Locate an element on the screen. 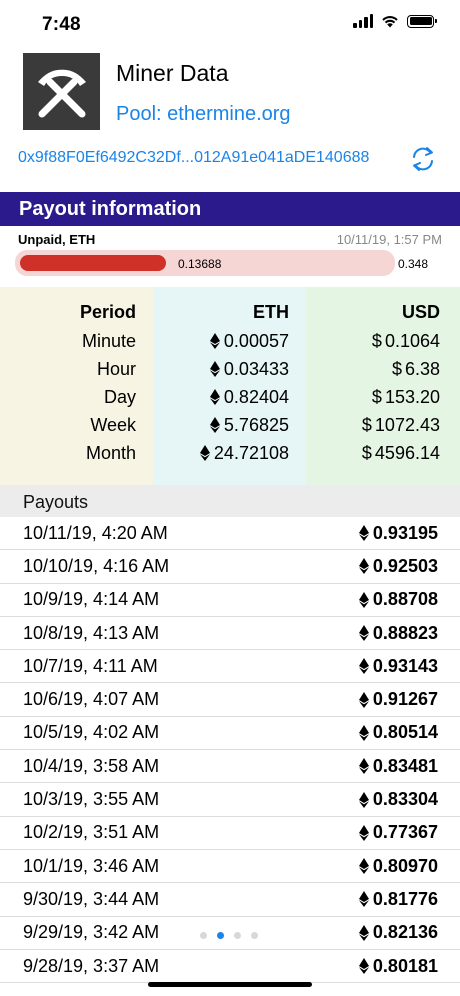  payout-amount-value: 0.83481 is located at coordinates (405, 765).